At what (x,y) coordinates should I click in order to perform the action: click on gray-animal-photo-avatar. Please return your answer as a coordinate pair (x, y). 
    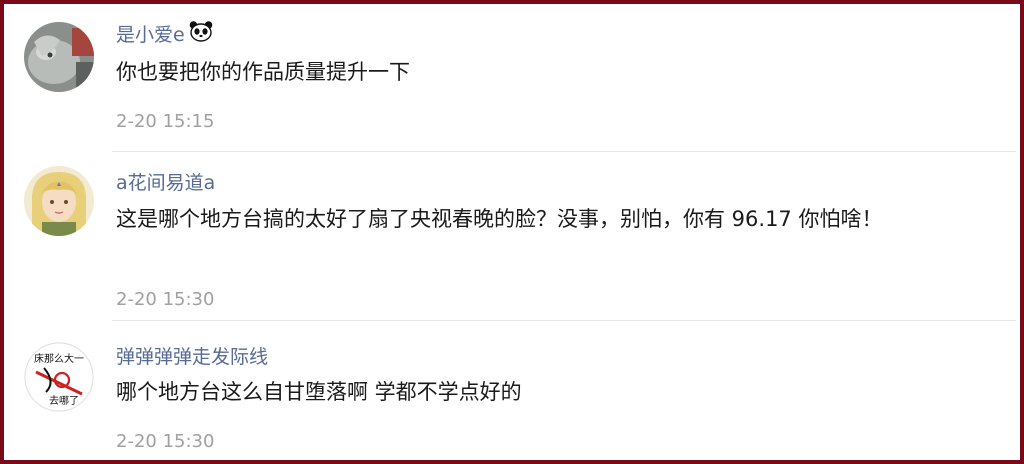
    Looking at the image, I should click on (59, 57).